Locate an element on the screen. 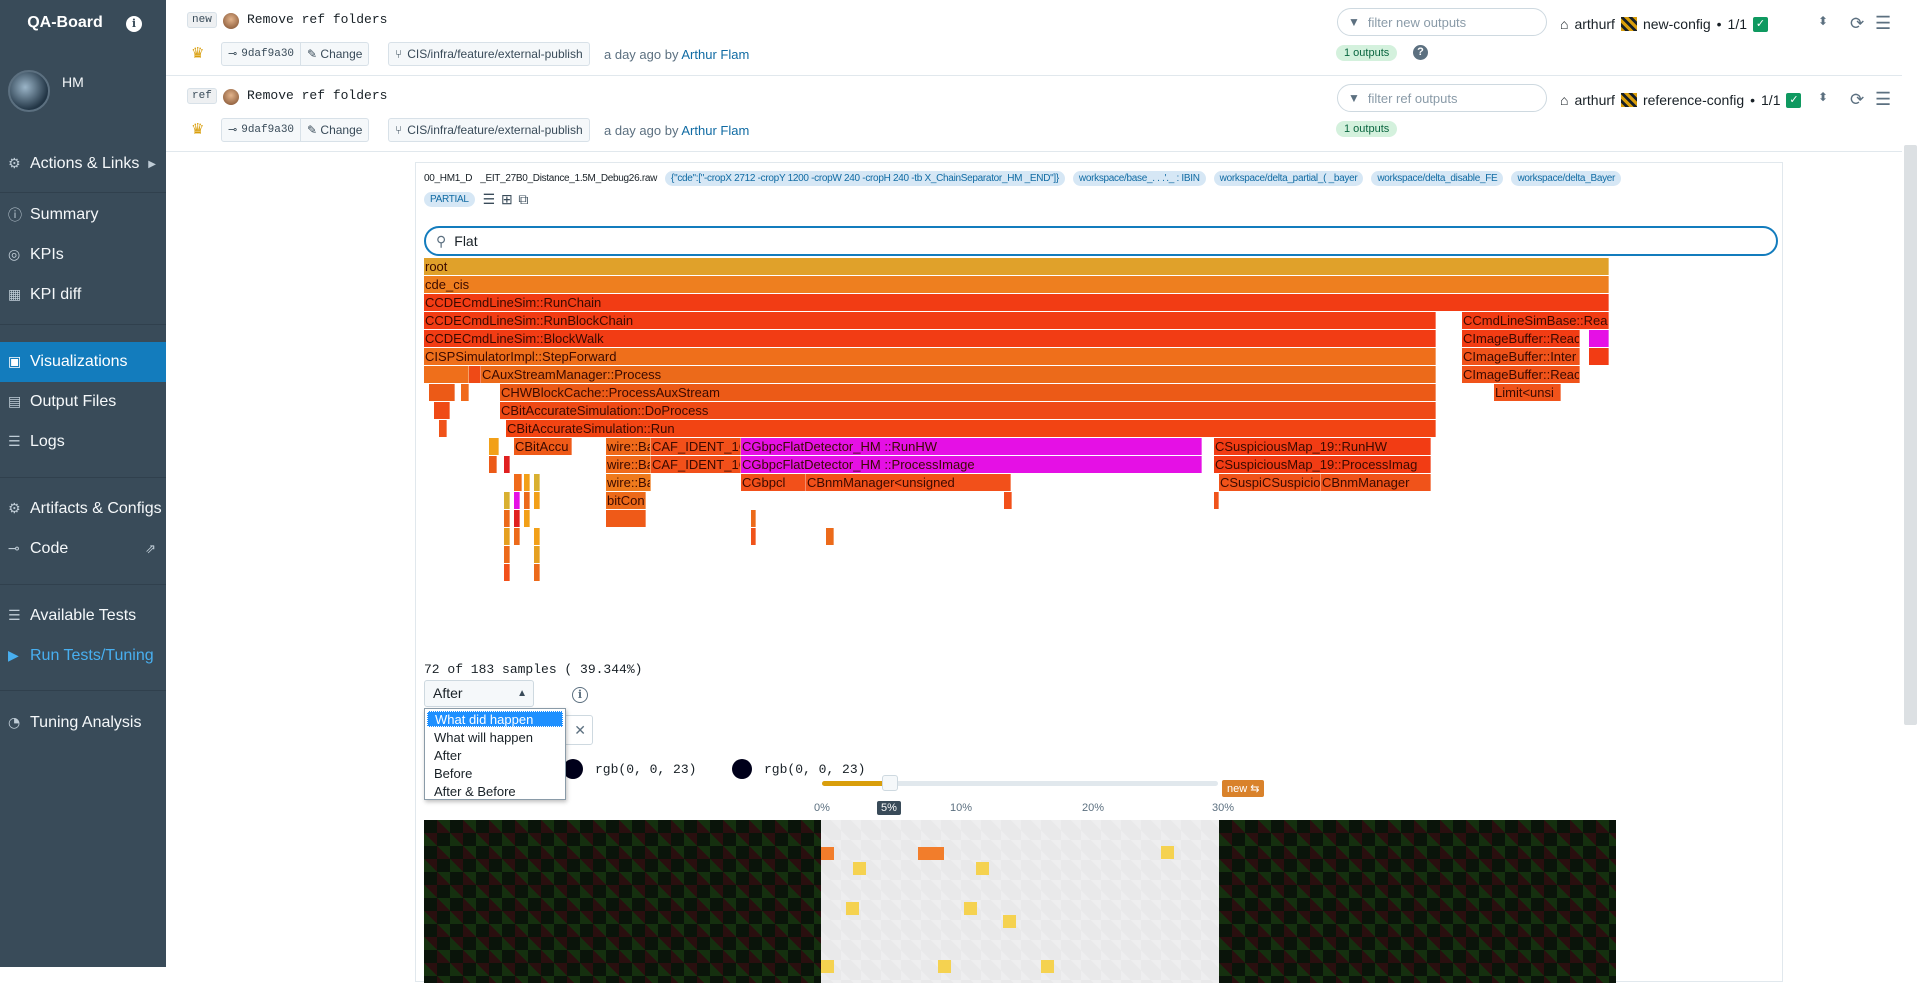 This screenshot has width=1917, height=983. sidebar-item-run-tests: ▶ Run Tests/Tuning is located at coordinates (83, 656).